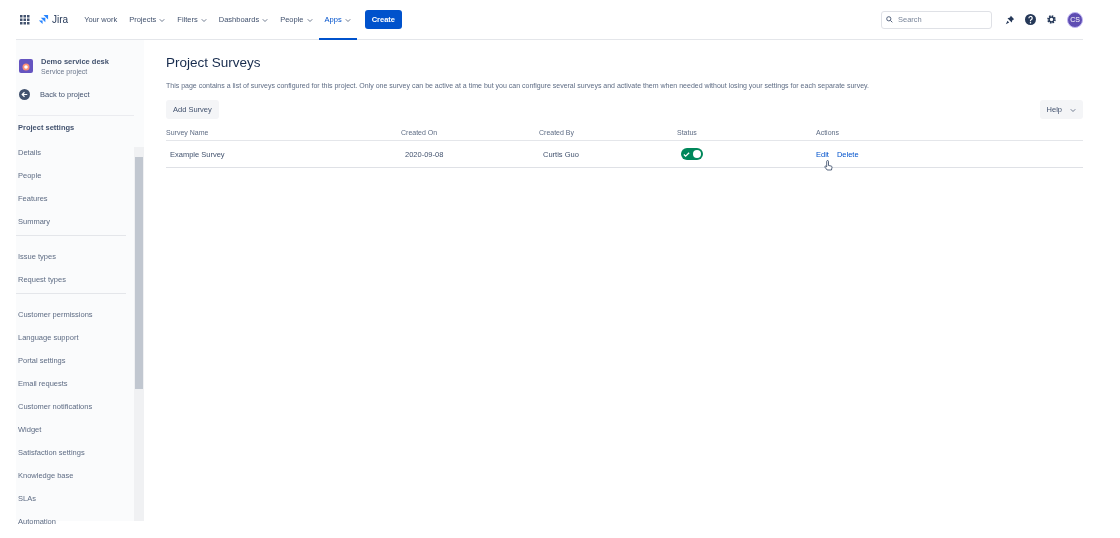  What do you see at coordinates (1051, 19) in the screenshot?
I see `settings-icon` at bounding box center [1051, 19].